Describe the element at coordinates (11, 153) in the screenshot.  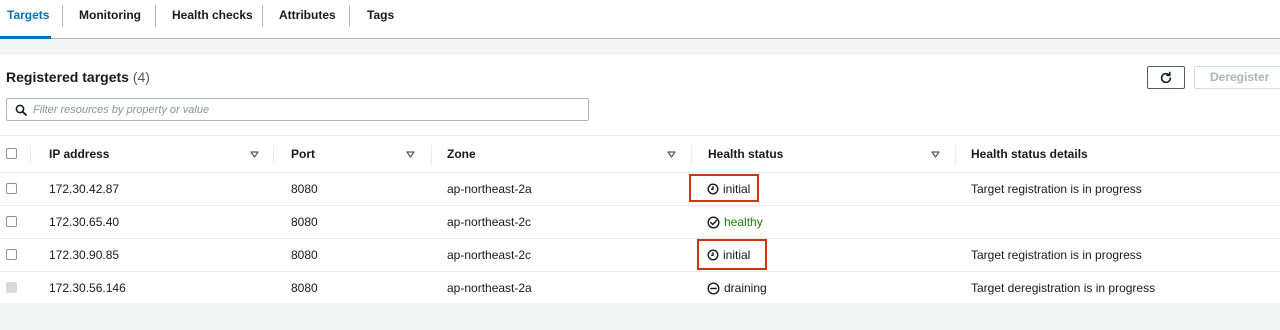
I see `select-all-checkbox` at that location.